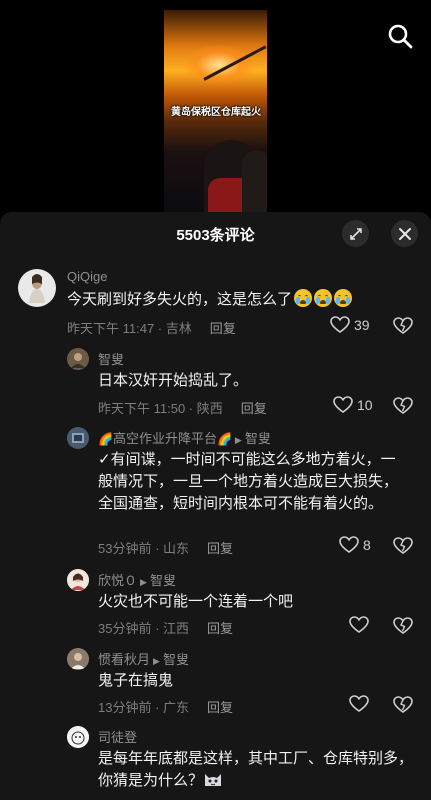 The height and width of the screenshot is (800, 431). I want to click on cat-face-icon, so click(213, 780).